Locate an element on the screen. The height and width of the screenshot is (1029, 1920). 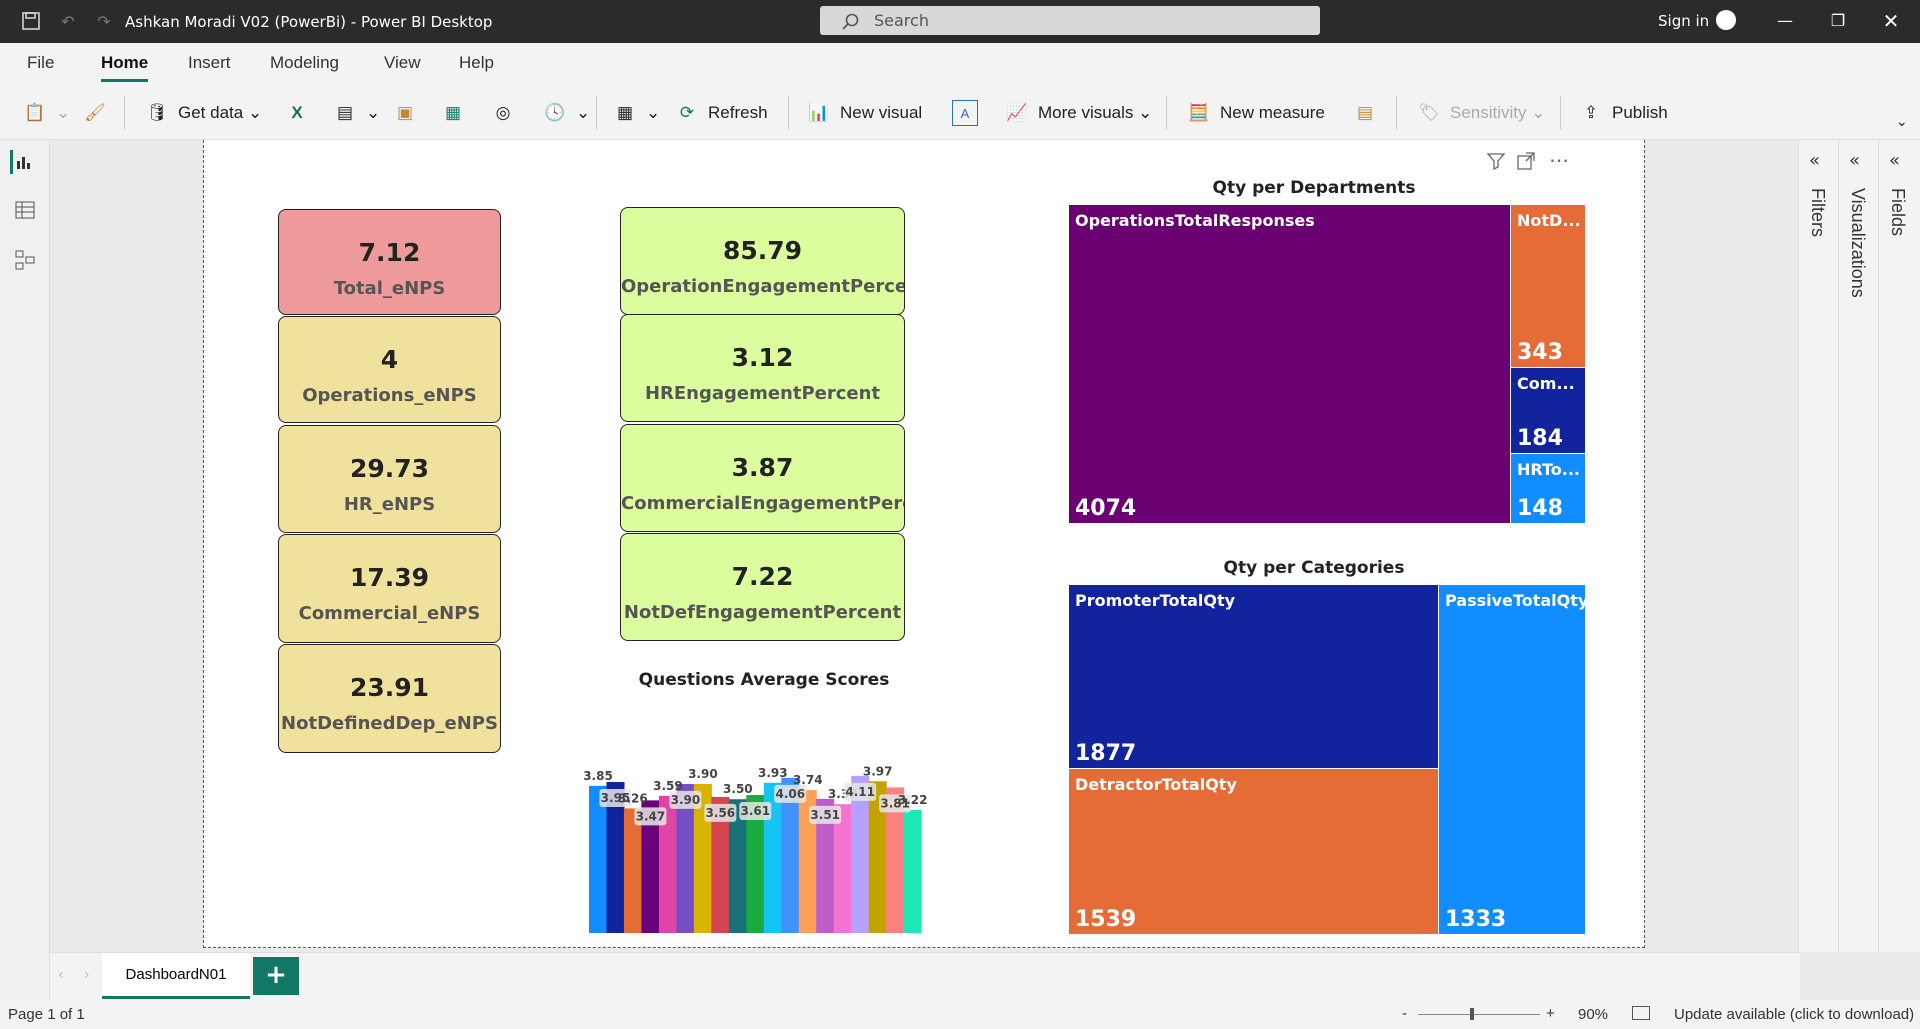
visualizations-pane: « Visualizations is located at coordinates (1859, 546).